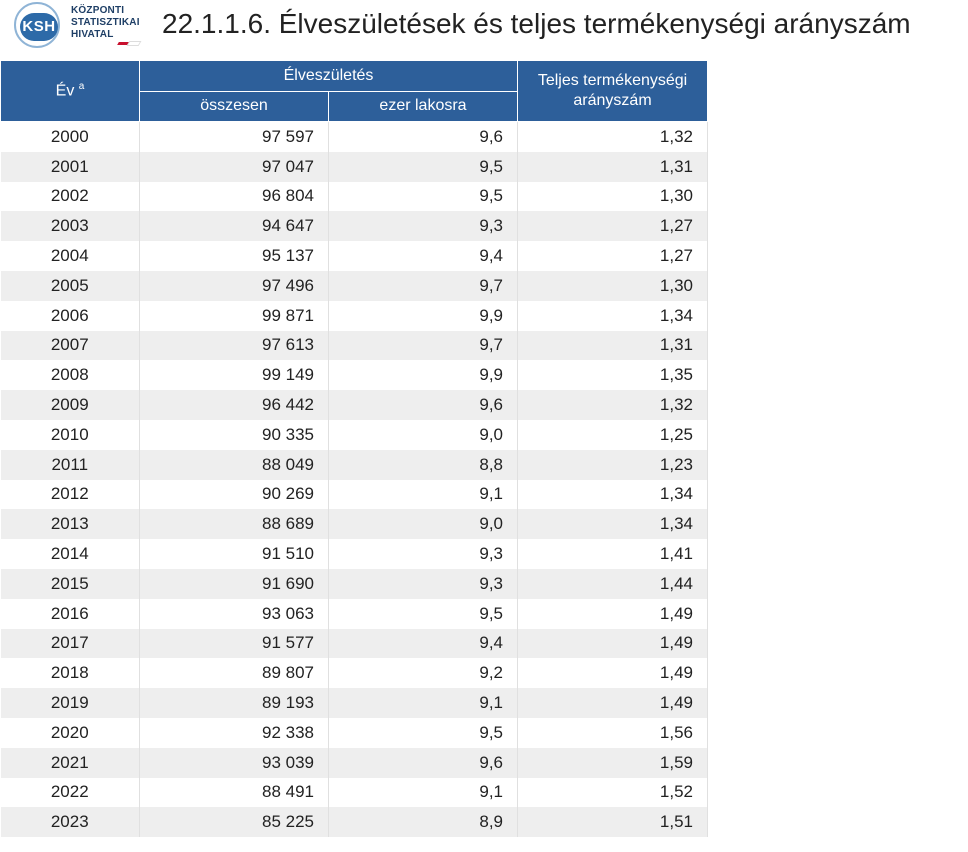 The height and width of the screenshot is (852, 968). What do you see at coordinates (613, 762) in the screenshot?
I see `cell-total-fertility-rate: 1,59` at bounding box center [613, 762].